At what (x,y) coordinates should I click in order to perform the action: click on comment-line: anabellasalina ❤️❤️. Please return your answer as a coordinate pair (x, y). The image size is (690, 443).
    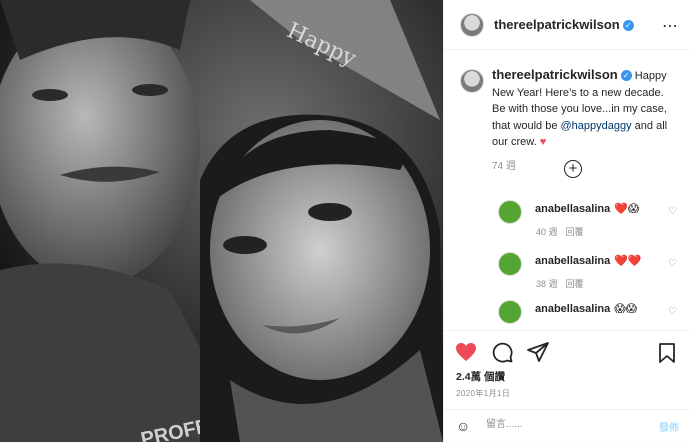
    Looking at the image, I should click on (588, 260).